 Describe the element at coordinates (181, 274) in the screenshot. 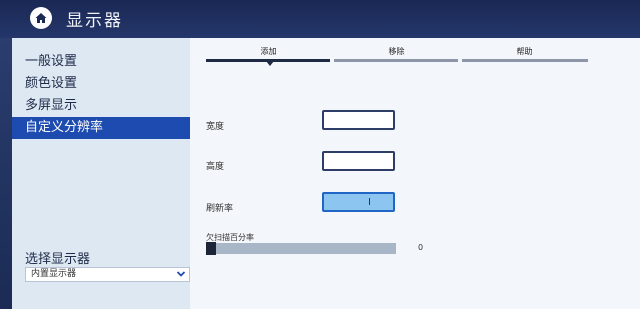

I see `chevron-down-icon` at that location.